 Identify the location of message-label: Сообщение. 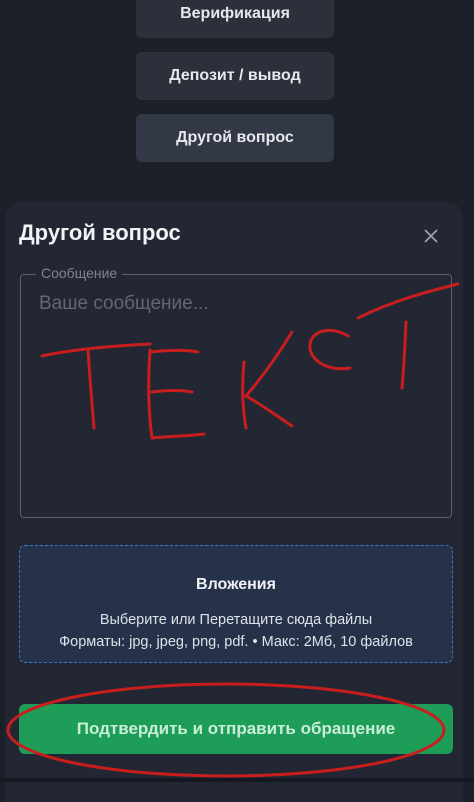
(79, 273).